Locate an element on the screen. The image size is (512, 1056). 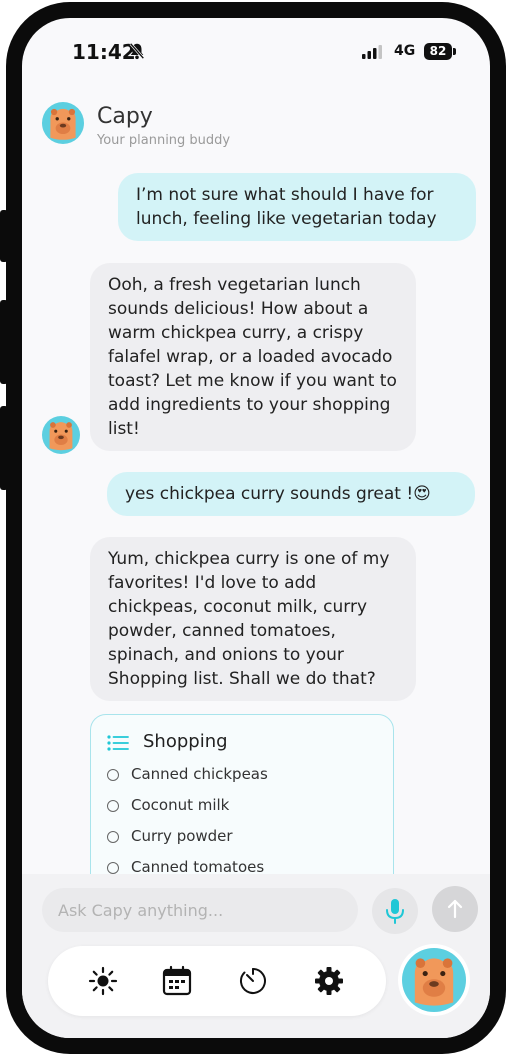
bell-off-icon is located at coordinates (137, 51).